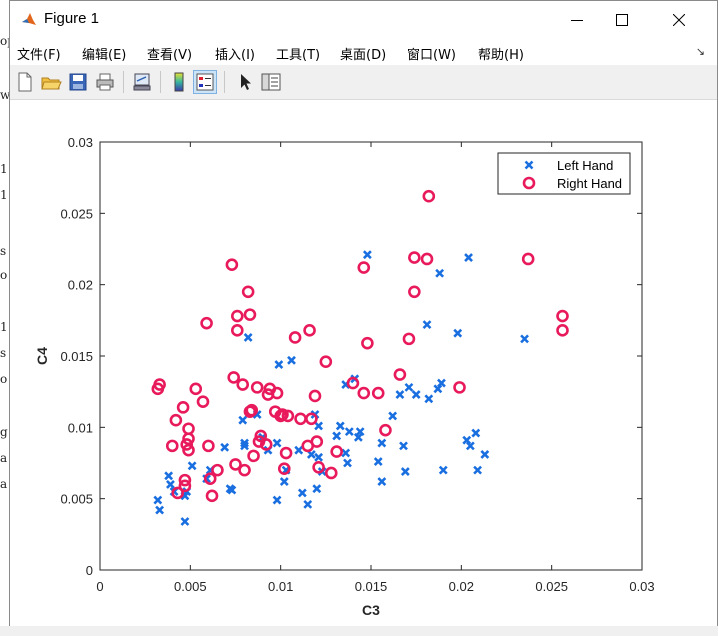  What do you see at coordinates (76, 213) in the screenshot?
I see `y-tick-label: 0.025` at bounding box center [76, 213].